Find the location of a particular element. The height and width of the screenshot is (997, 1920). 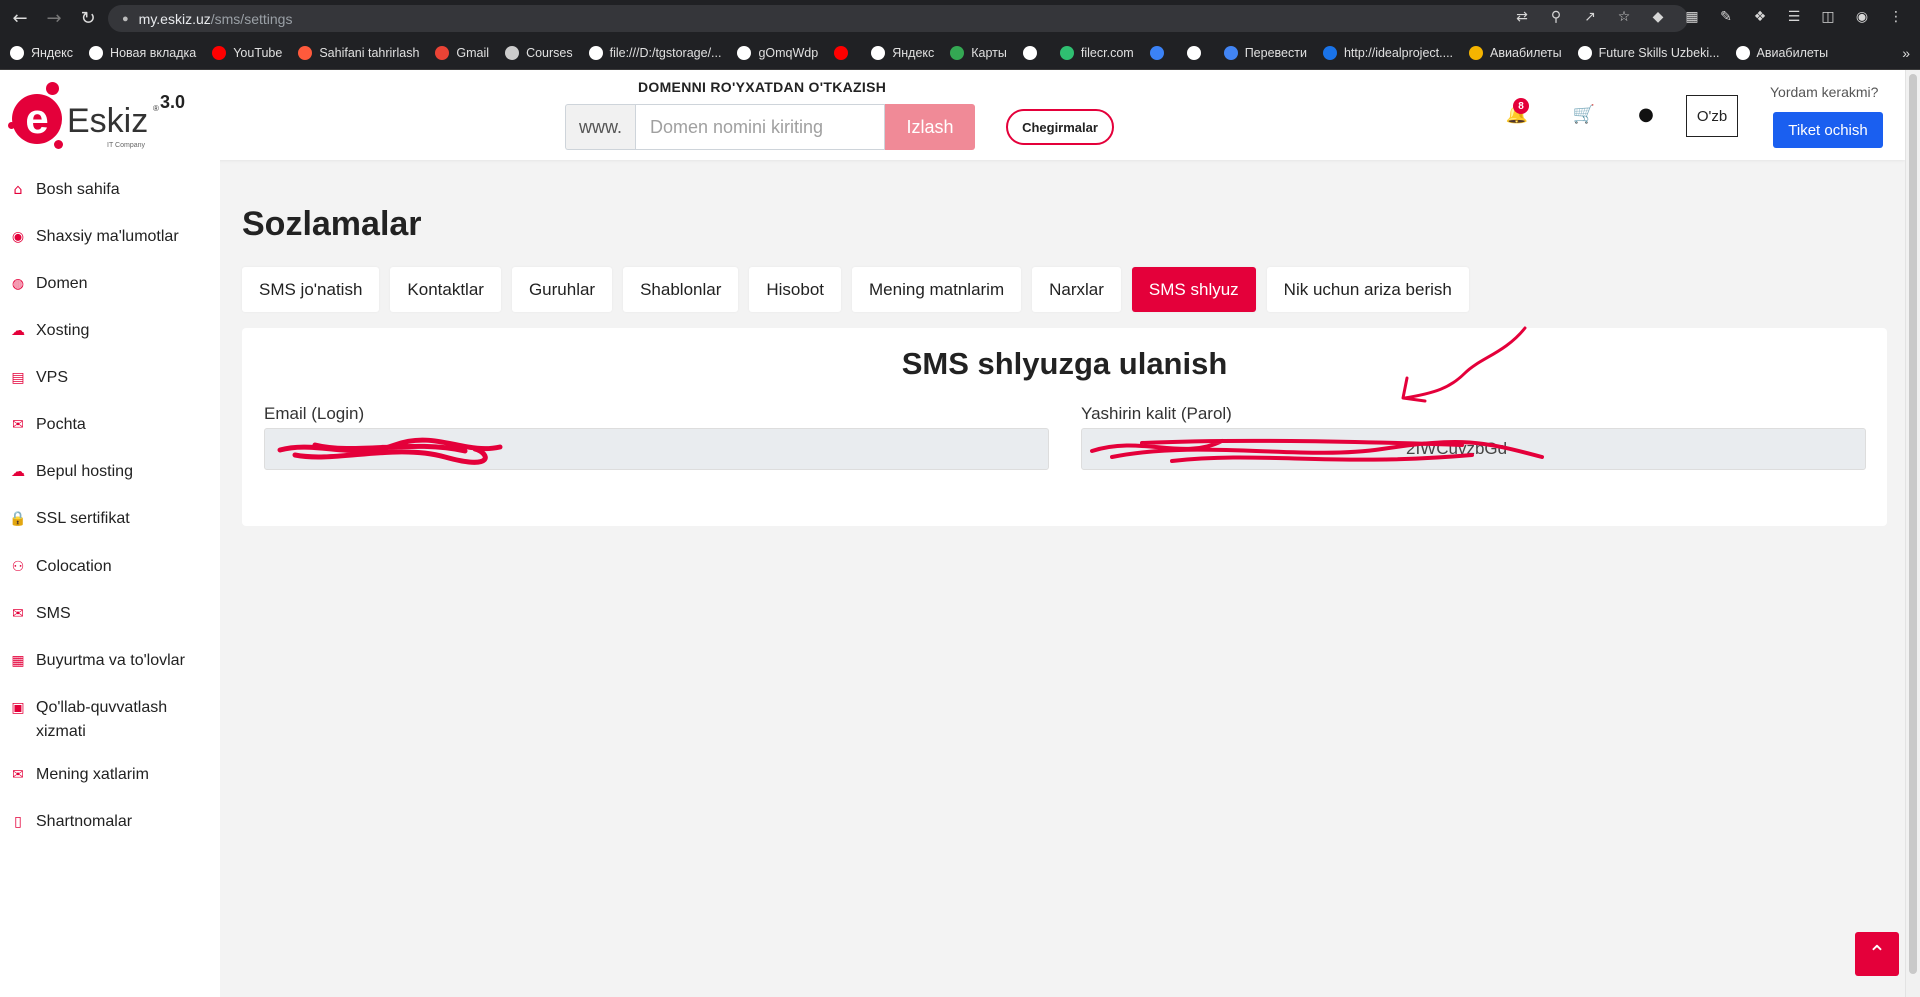

sidebar-item: ◉ Shaxsiy ma'lumotlar is located at coordinates (94, 237).